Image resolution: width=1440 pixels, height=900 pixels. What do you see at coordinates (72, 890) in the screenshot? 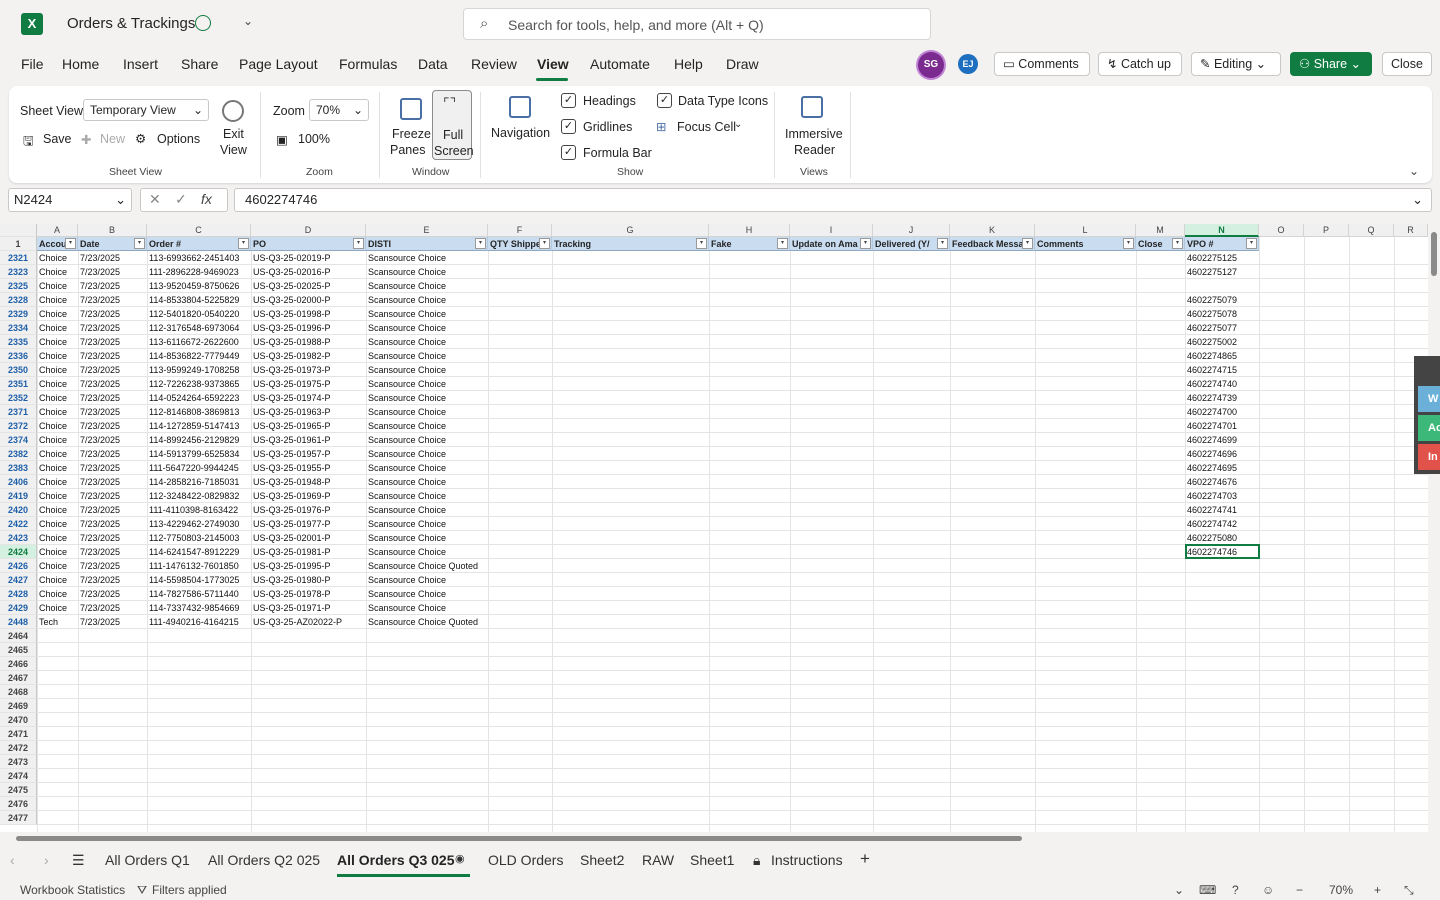
I see `workbook-statistics: Workbook Statistics` at bounding box center [72, 890].